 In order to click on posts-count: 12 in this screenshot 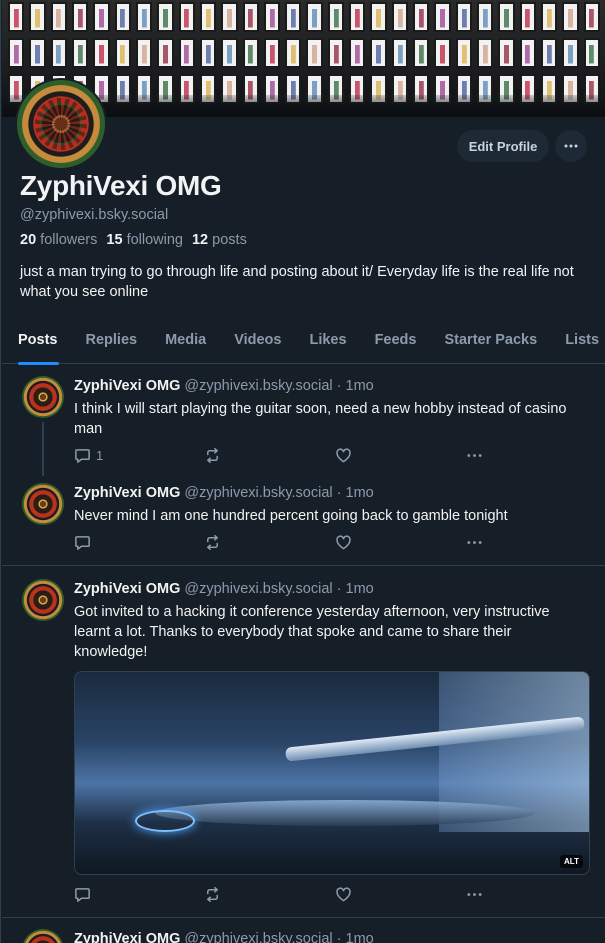, I will do `click(200, 240)`.